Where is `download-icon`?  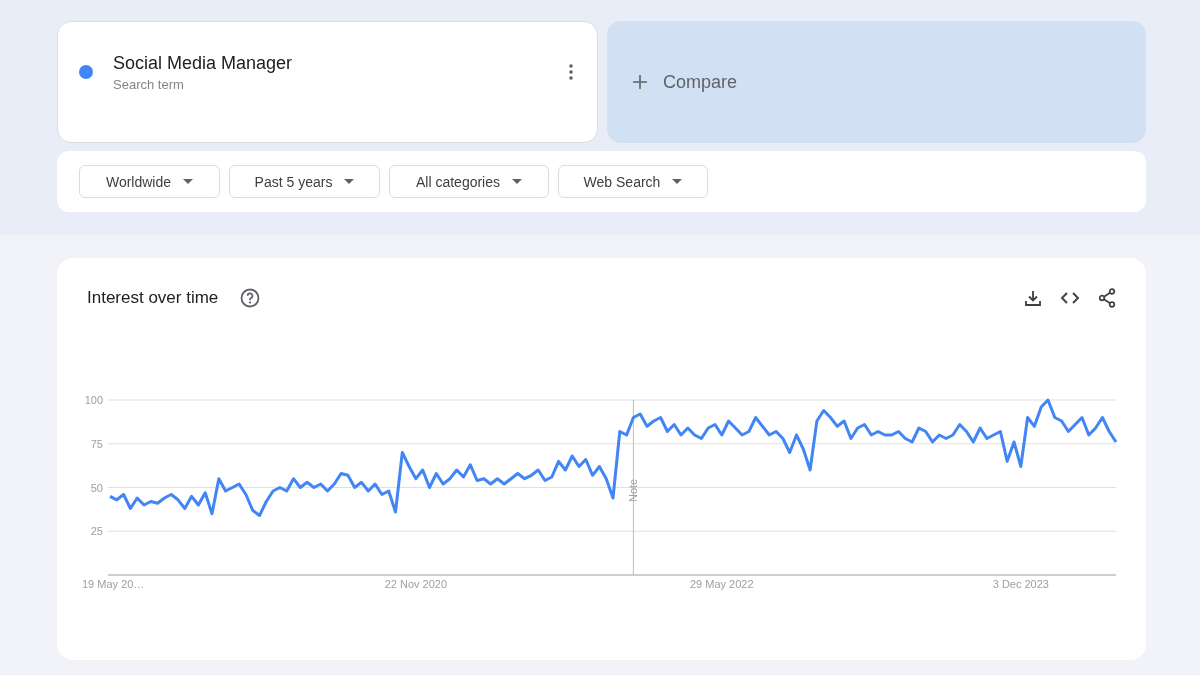
download-icon is located at coordinates (1033, 298).